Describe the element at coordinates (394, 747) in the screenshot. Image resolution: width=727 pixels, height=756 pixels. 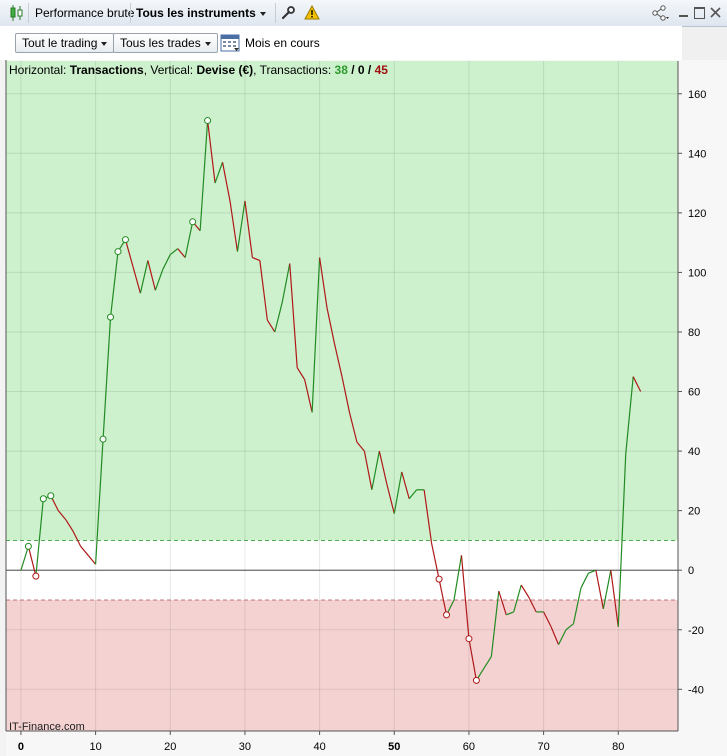
I see `x-tick-label: 50` at that location.